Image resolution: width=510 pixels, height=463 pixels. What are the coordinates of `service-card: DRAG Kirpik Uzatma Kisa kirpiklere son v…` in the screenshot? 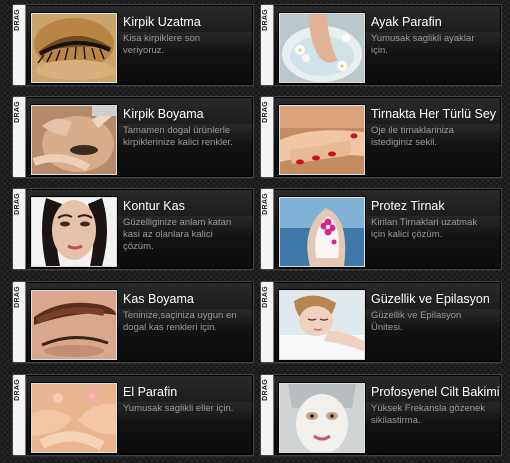 It's located at (133, 45).